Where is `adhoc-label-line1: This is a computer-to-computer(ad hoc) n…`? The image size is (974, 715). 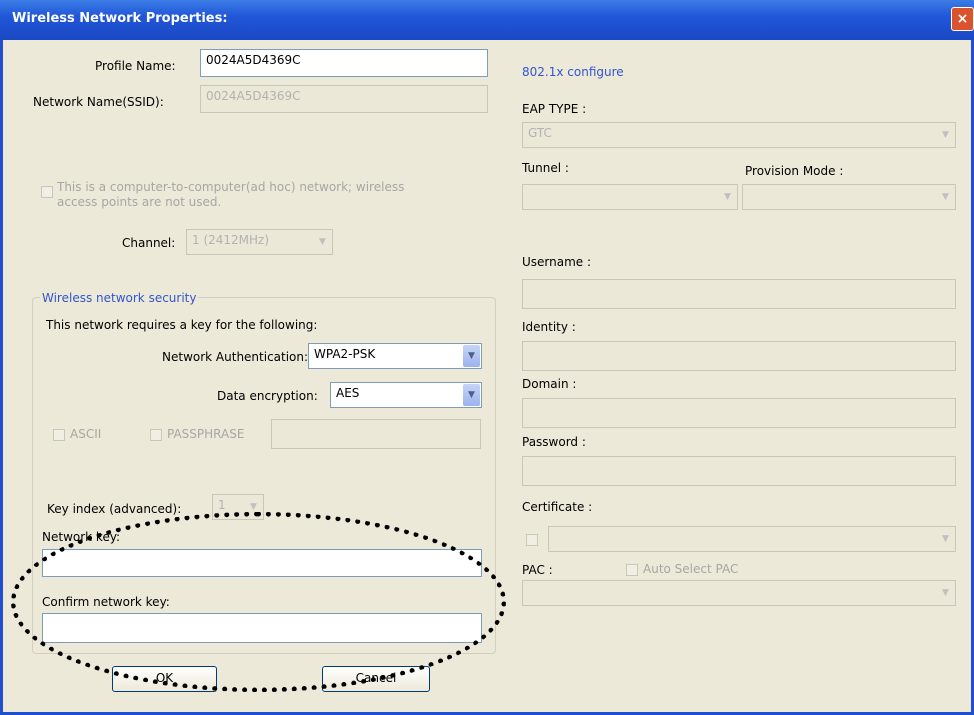 adhoc-label-line1: This is a computer-to-computer(ad hoc) n… is located at coordinates (231, 187).